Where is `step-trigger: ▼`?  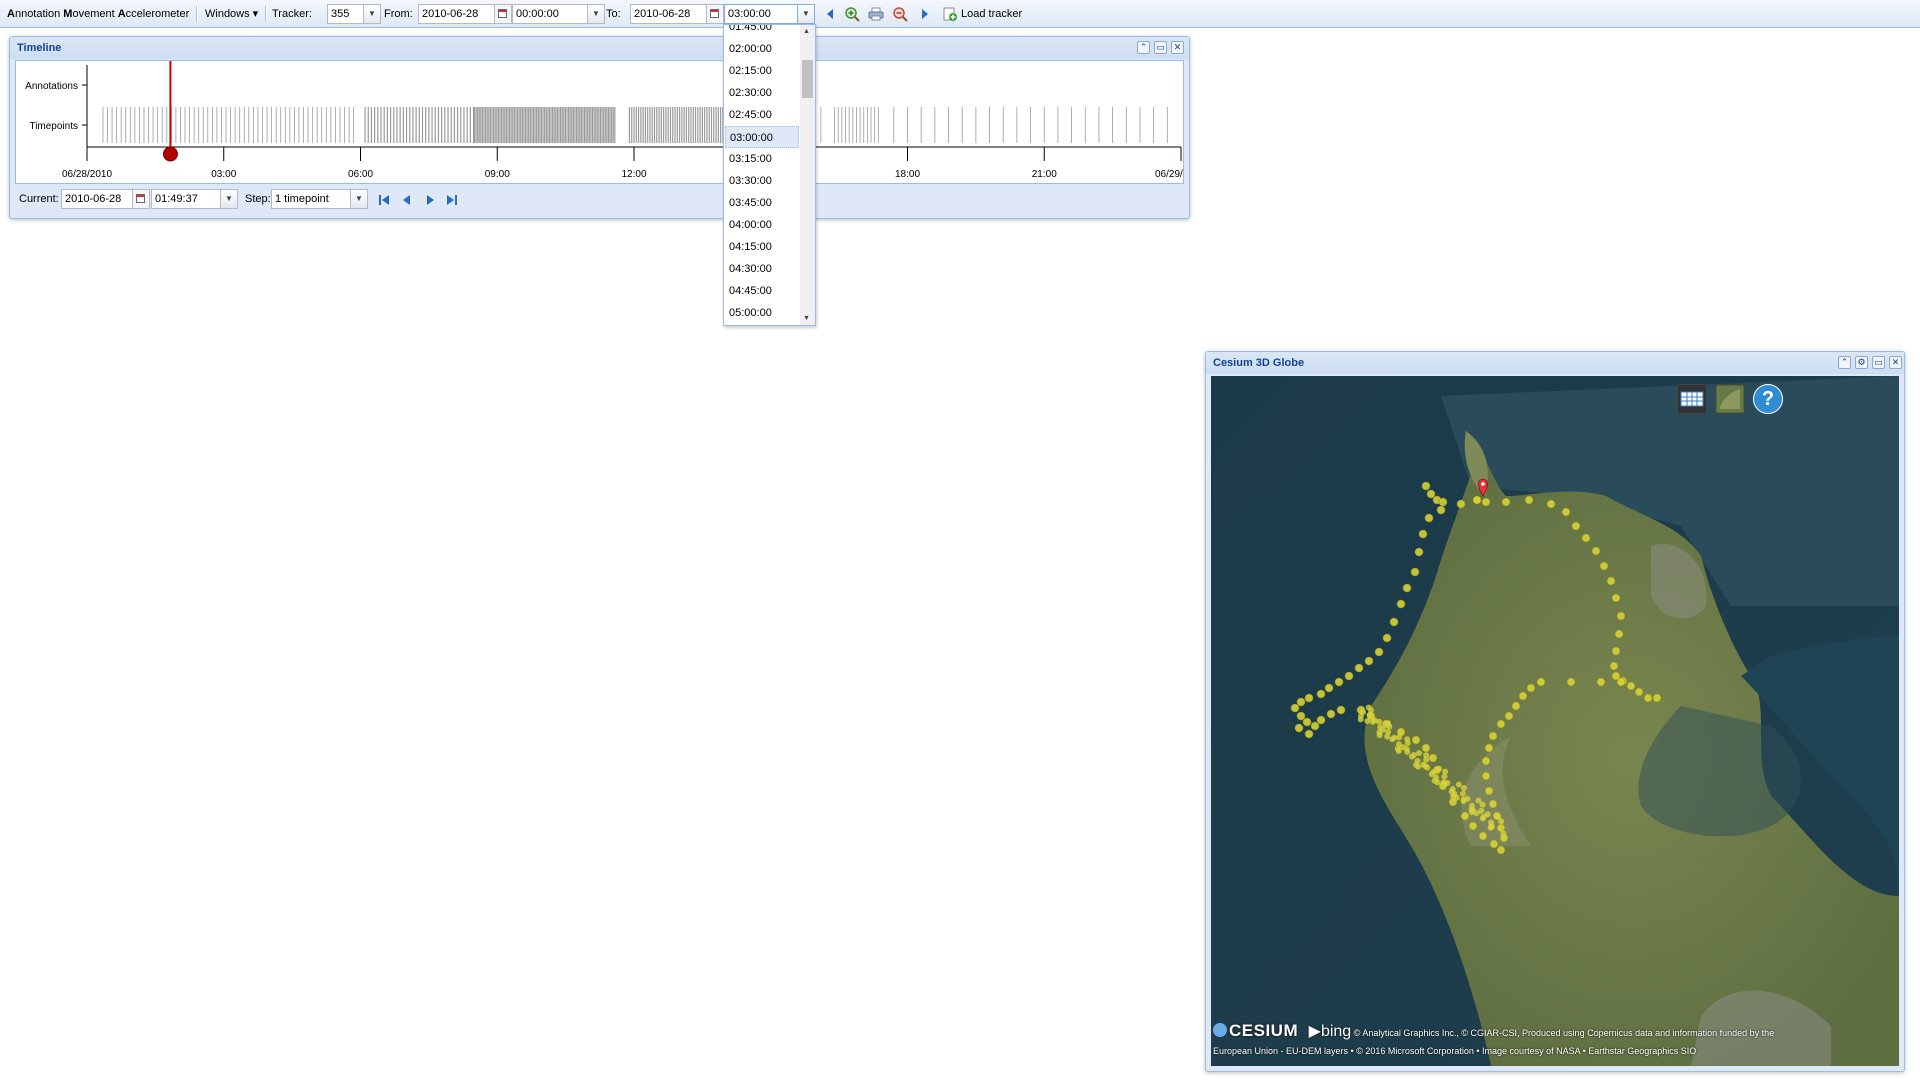 step-trigger: ▼ is located at coordinates (359, 199).